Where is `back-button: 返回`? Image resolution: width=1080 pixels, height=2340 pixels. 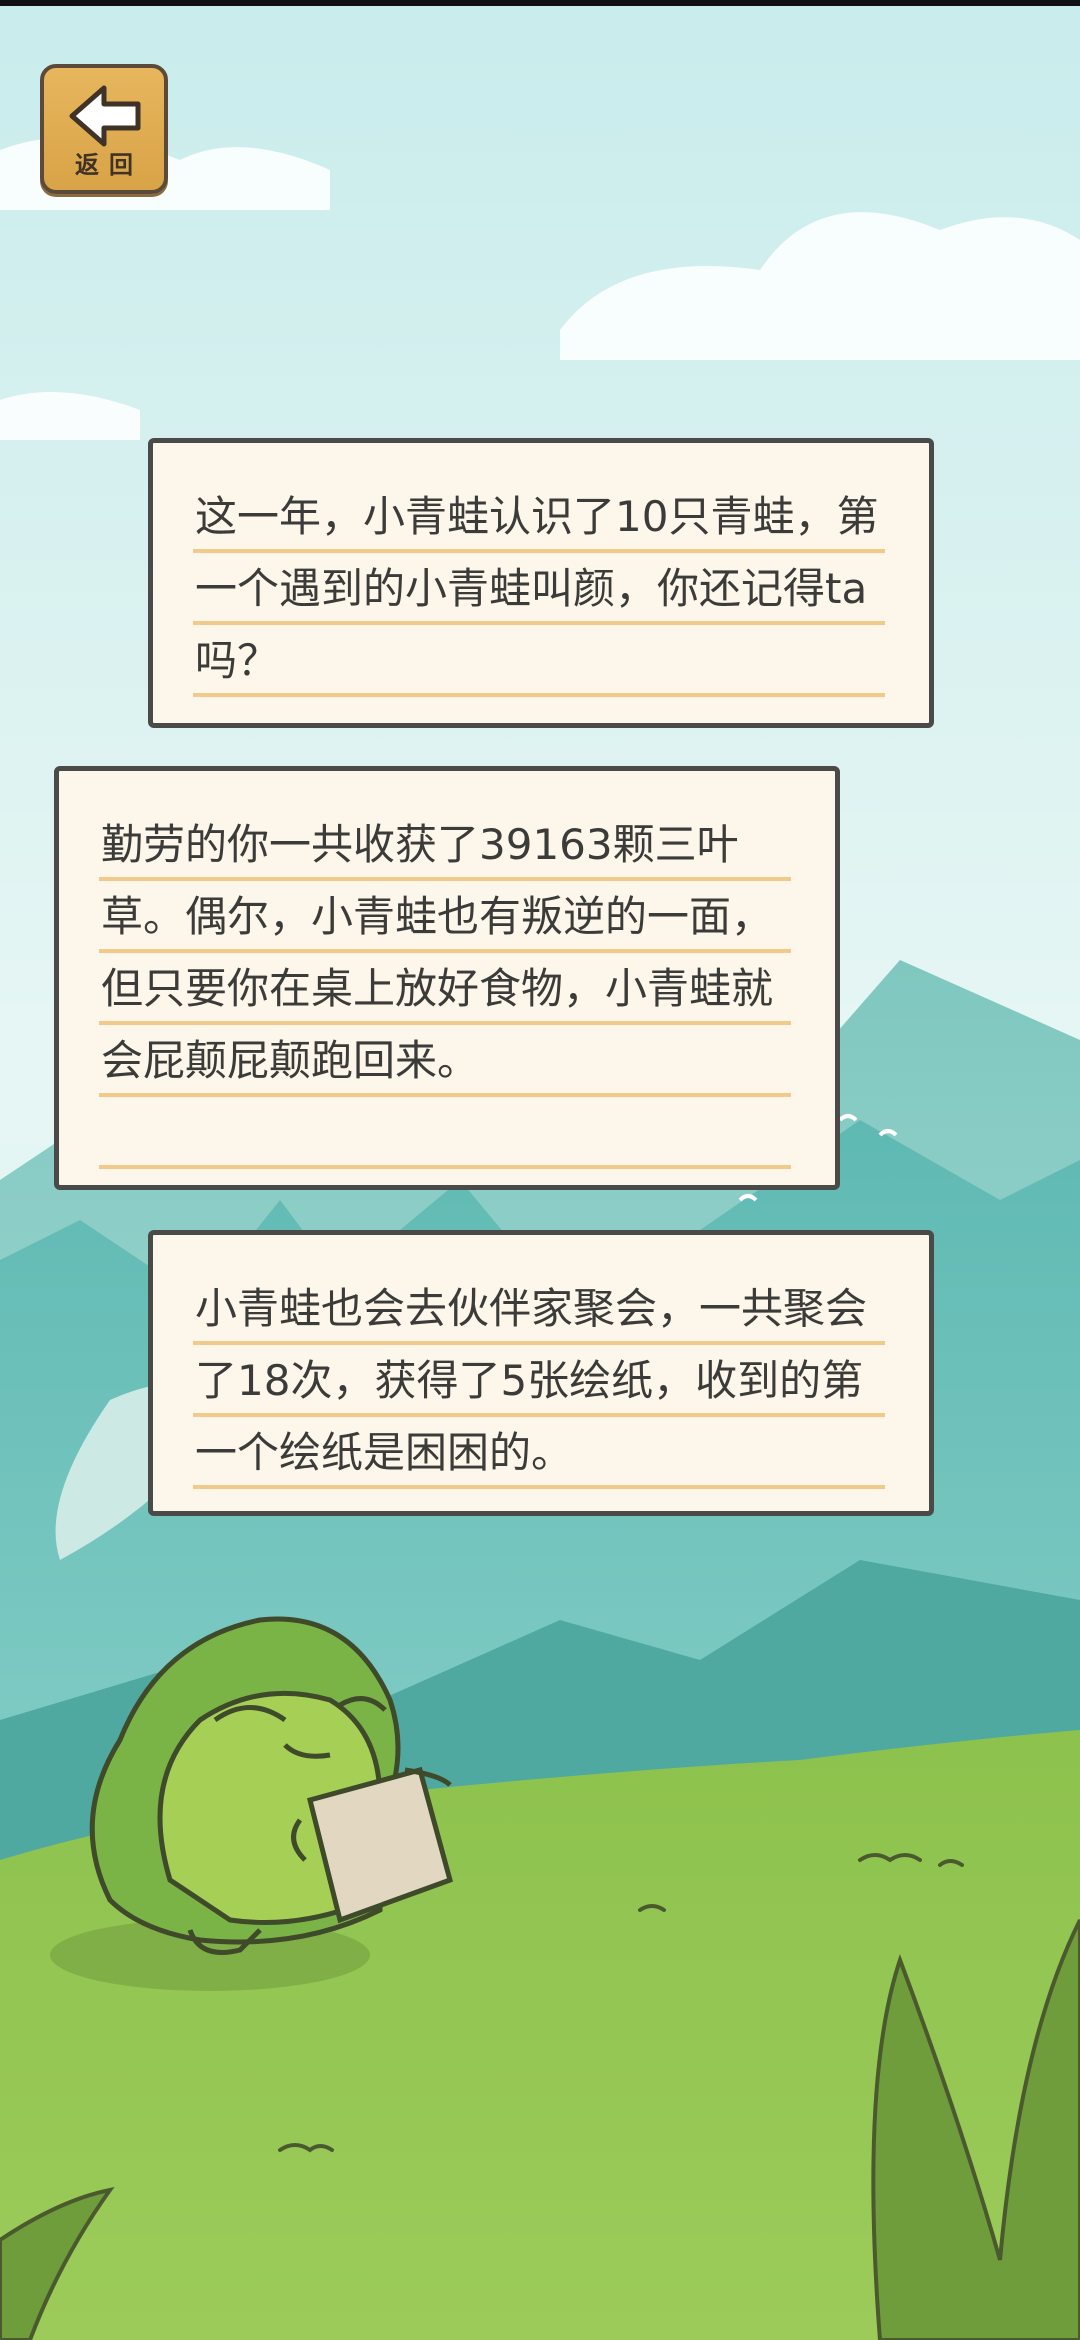
back-button: 返回 is located at coordinates (104, 129).